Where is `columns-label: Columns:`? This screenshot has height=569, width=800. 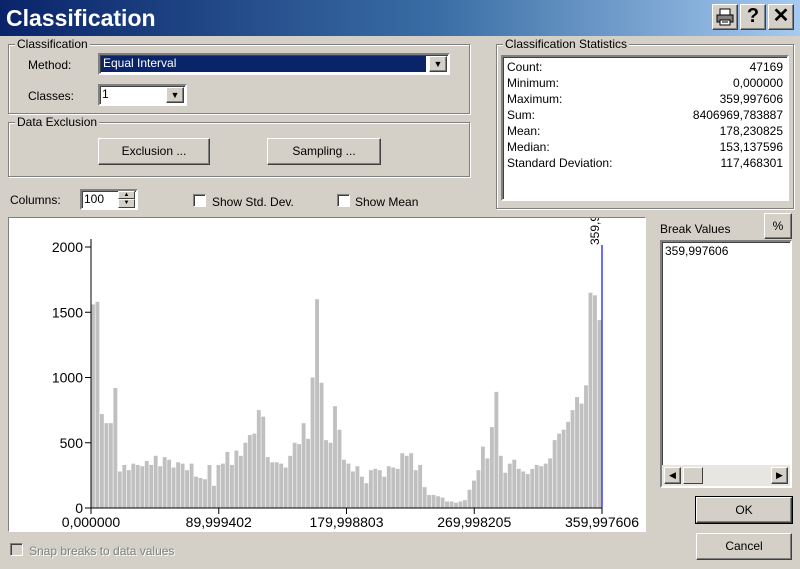 columns-label: Columns: is located at coordinates (35, 200).